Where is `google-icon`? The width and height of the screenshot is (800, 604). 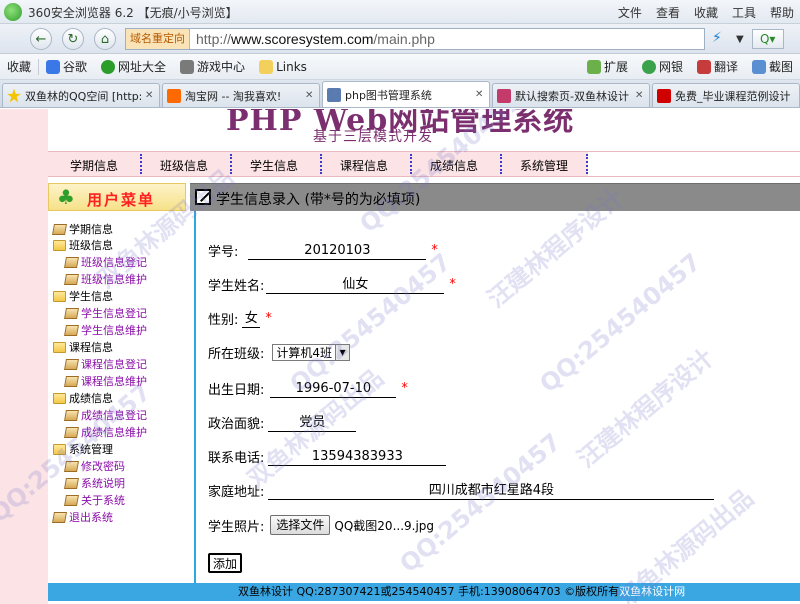
google-icon is located at coordinates (53, 66).